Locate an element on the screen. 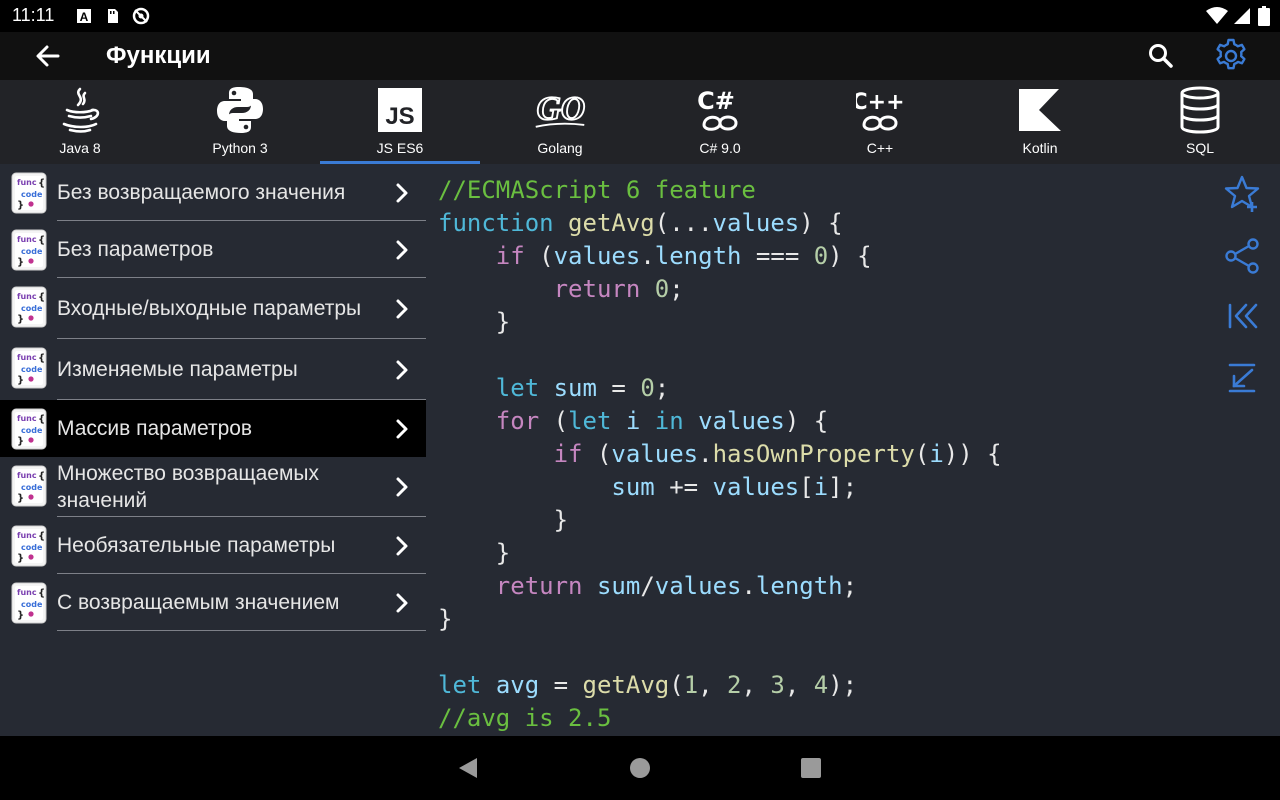 The image size is (1280, 800). tab-cpp: C++ C++ is located at coordinates (880, 122).